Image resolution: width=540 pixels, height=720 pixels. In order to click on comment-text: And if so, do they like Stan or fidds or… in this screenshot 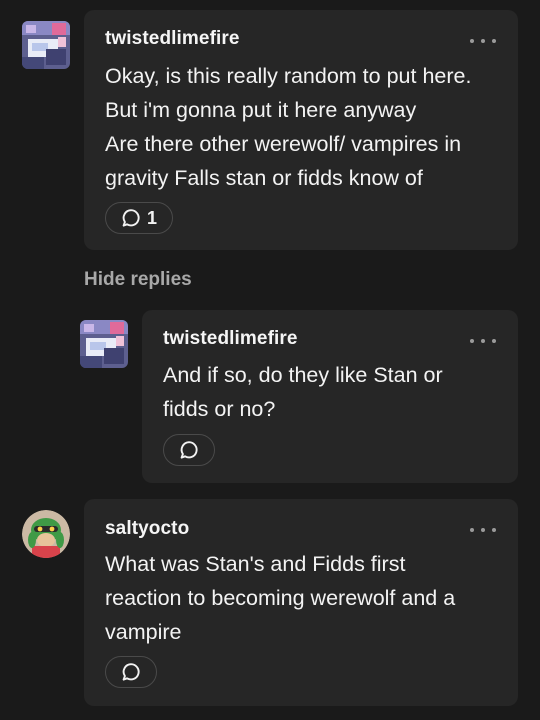, I will do `click(303, 392)`.